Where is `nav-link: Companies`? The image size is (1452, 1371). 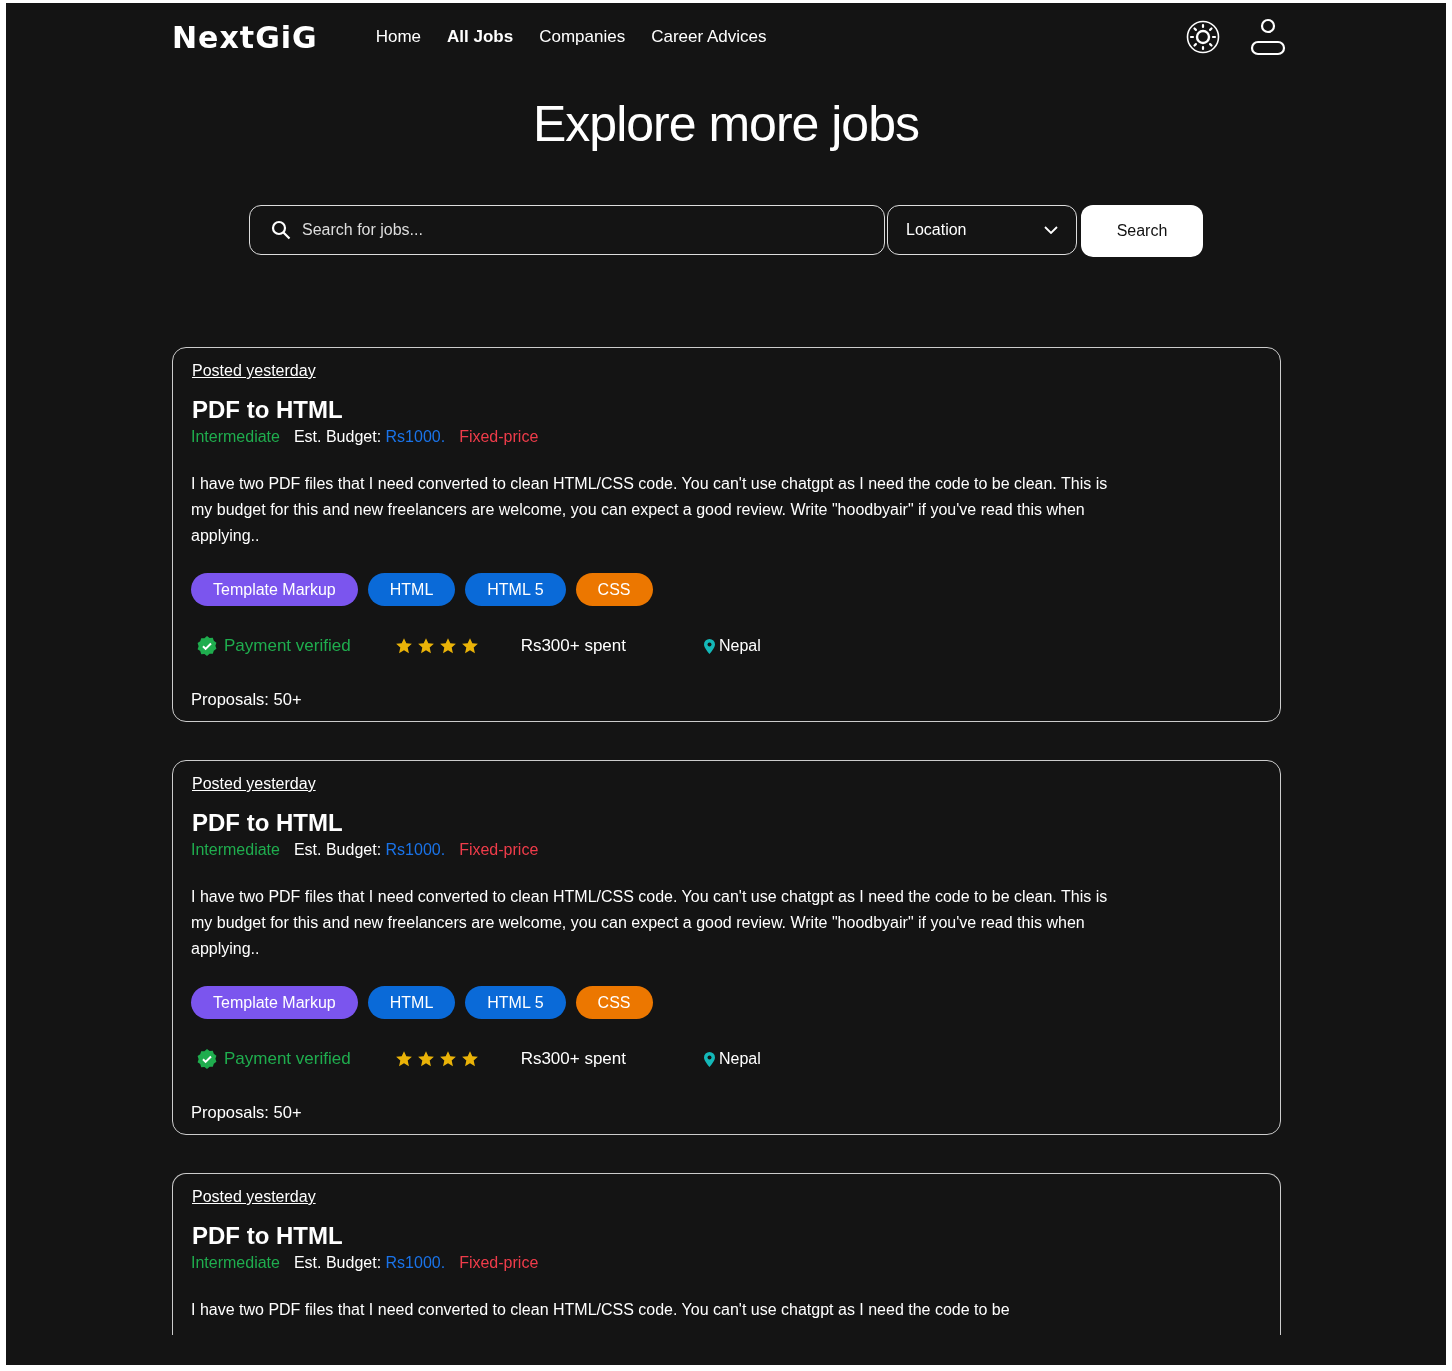 nav-link: Companies is located at coordinates (582, 37).